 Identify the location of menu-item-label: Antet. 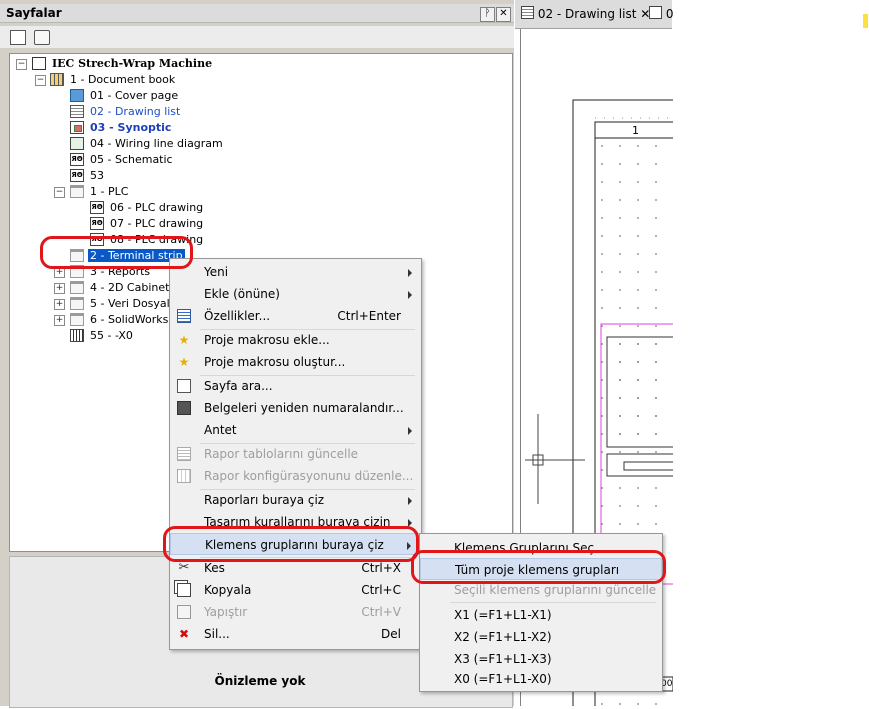
(220, 430).